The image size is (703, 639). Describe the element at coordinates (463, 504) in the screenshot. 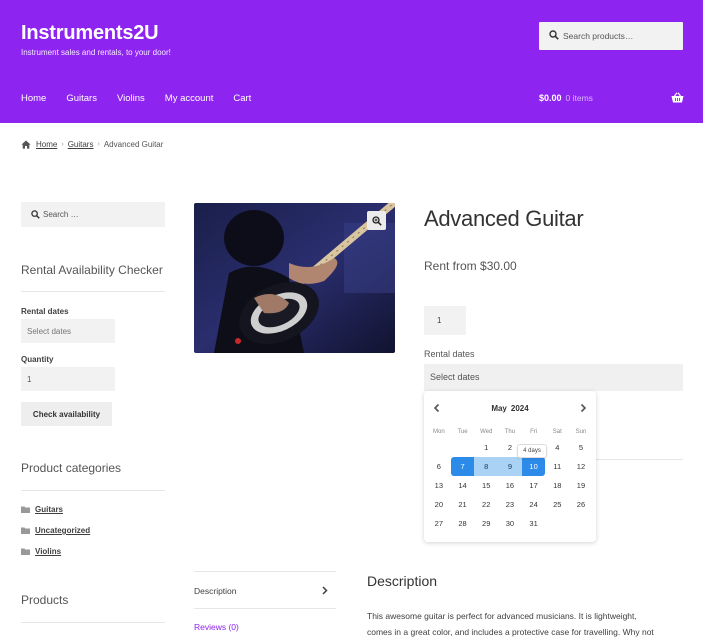

I see `calendar-day: 21` at that location.